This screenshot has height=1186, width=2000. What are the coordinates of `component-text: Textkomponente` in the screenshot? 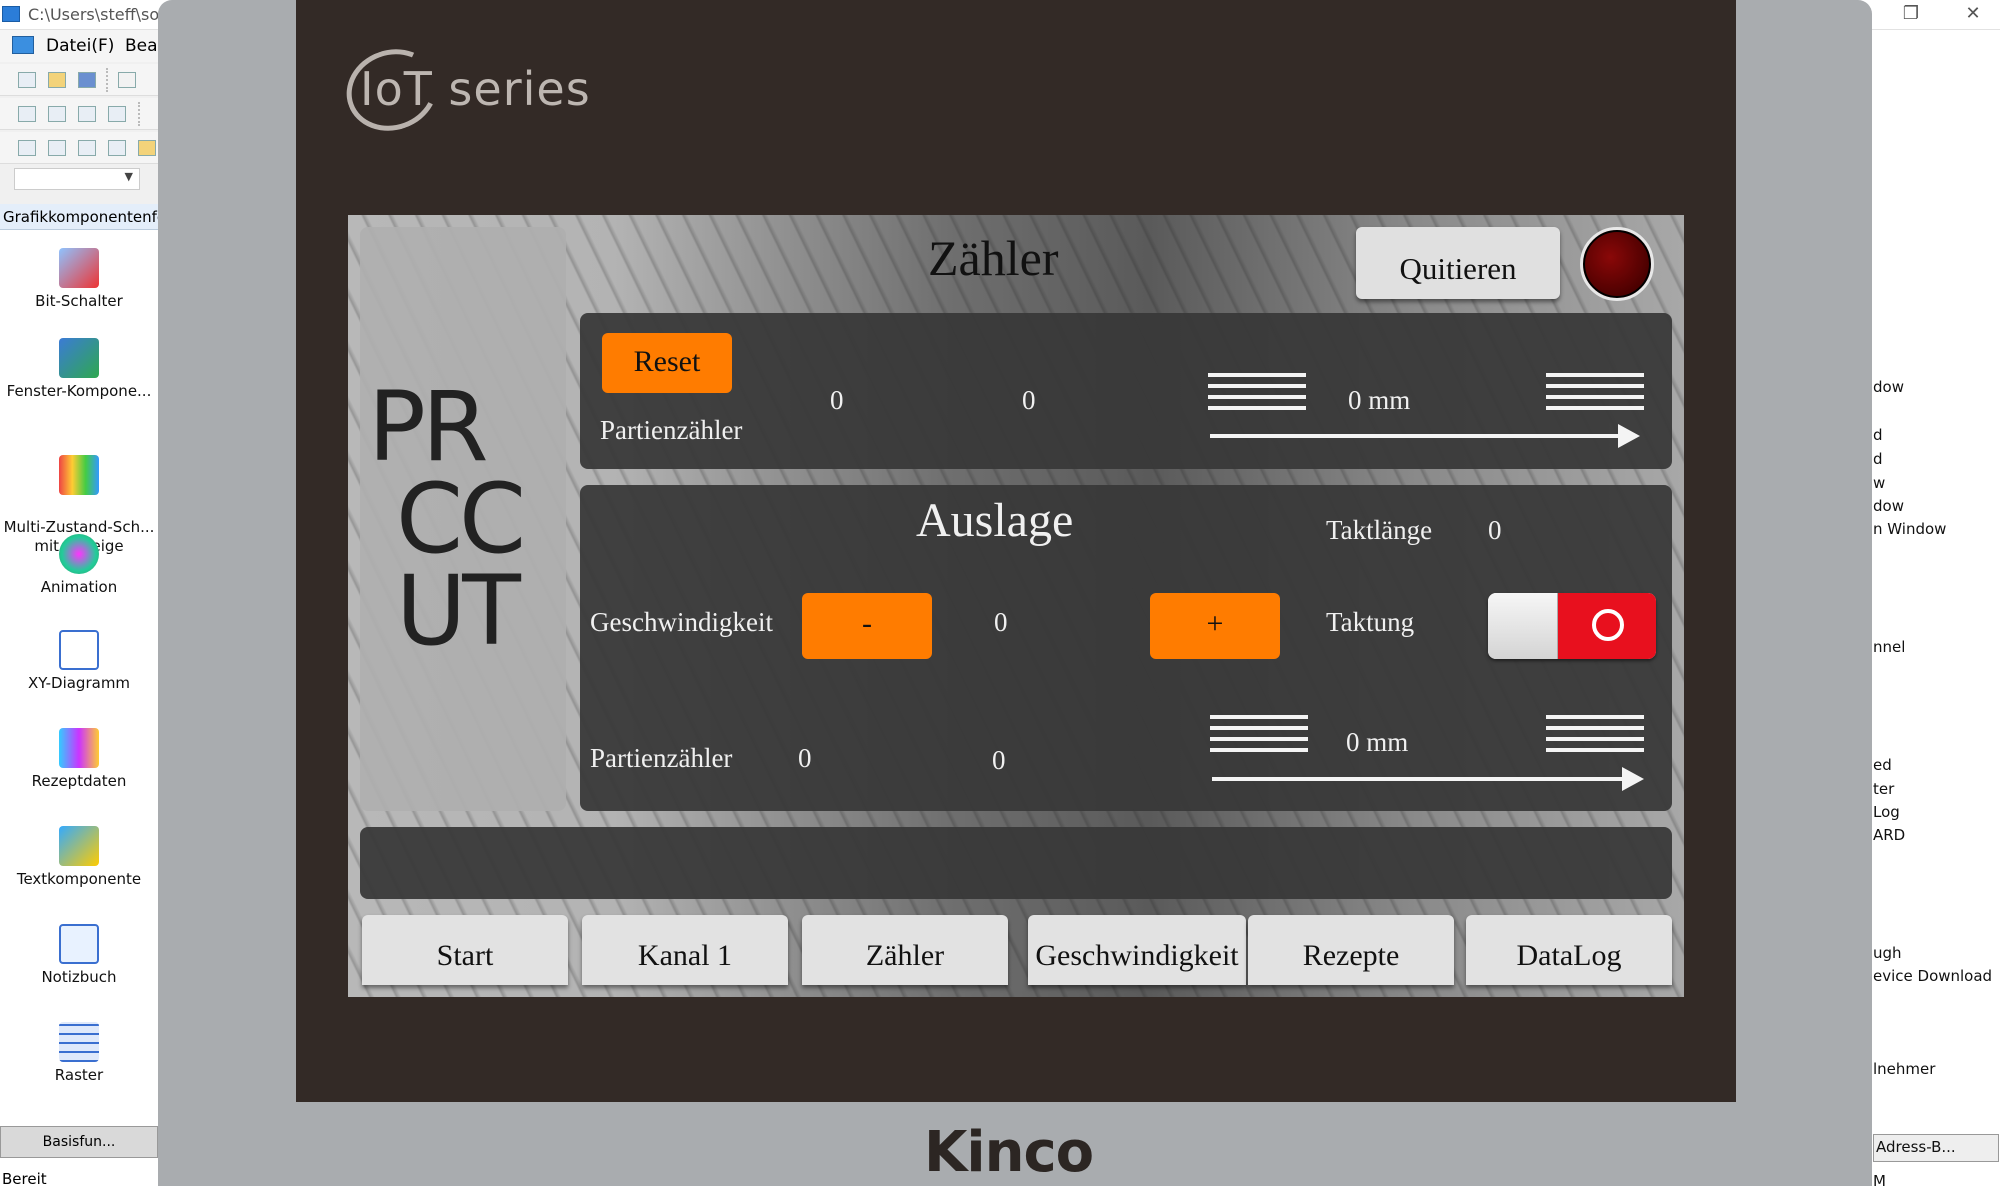 It's located at (79, 857).